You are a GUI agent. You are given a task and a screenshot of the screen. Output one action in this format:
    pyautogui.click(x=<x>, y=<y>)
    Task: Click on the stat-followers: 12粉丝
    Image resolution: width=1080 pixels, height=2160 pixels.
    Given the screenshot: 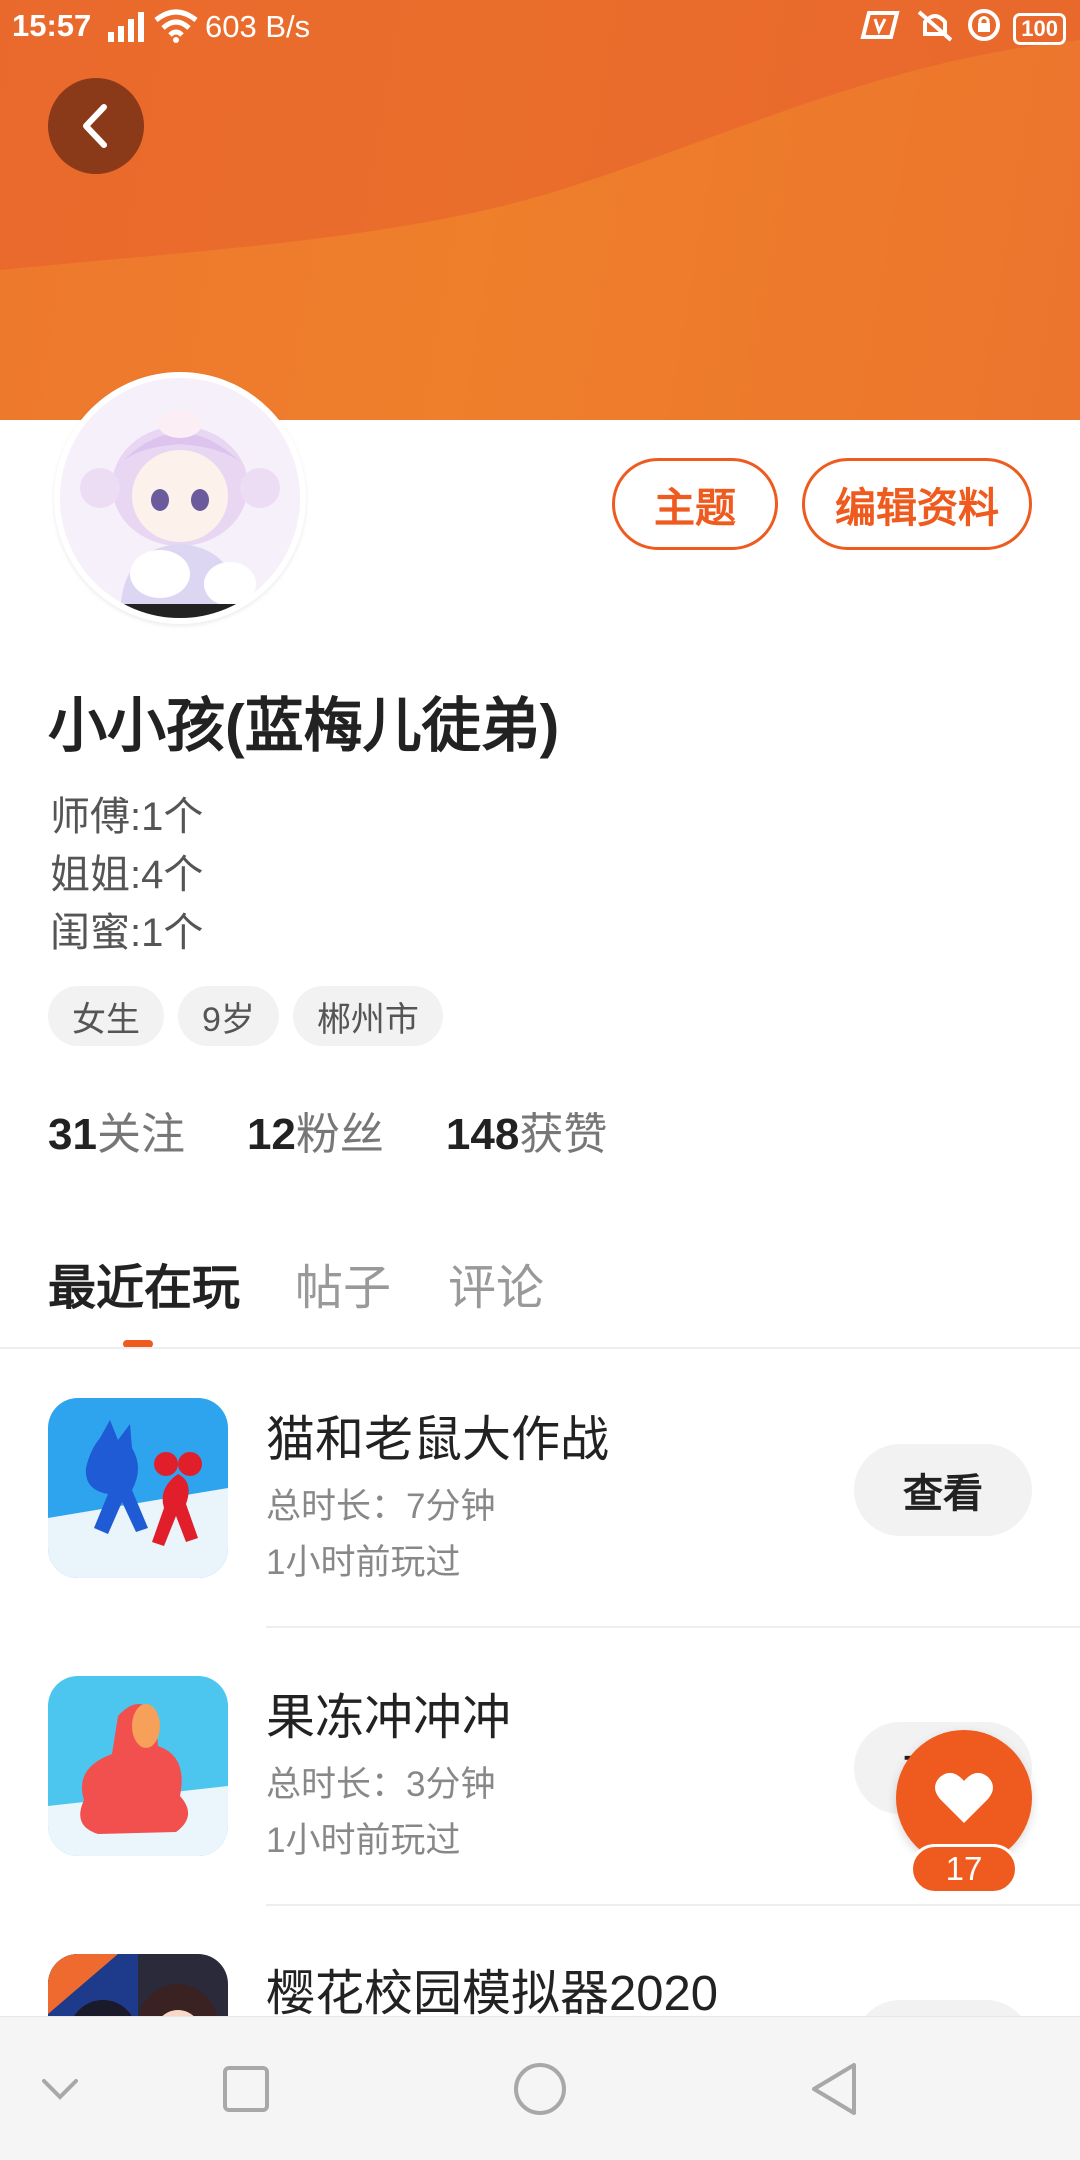 What is the action you would take?
    pyautogui.click(x=315, y=1130)
    